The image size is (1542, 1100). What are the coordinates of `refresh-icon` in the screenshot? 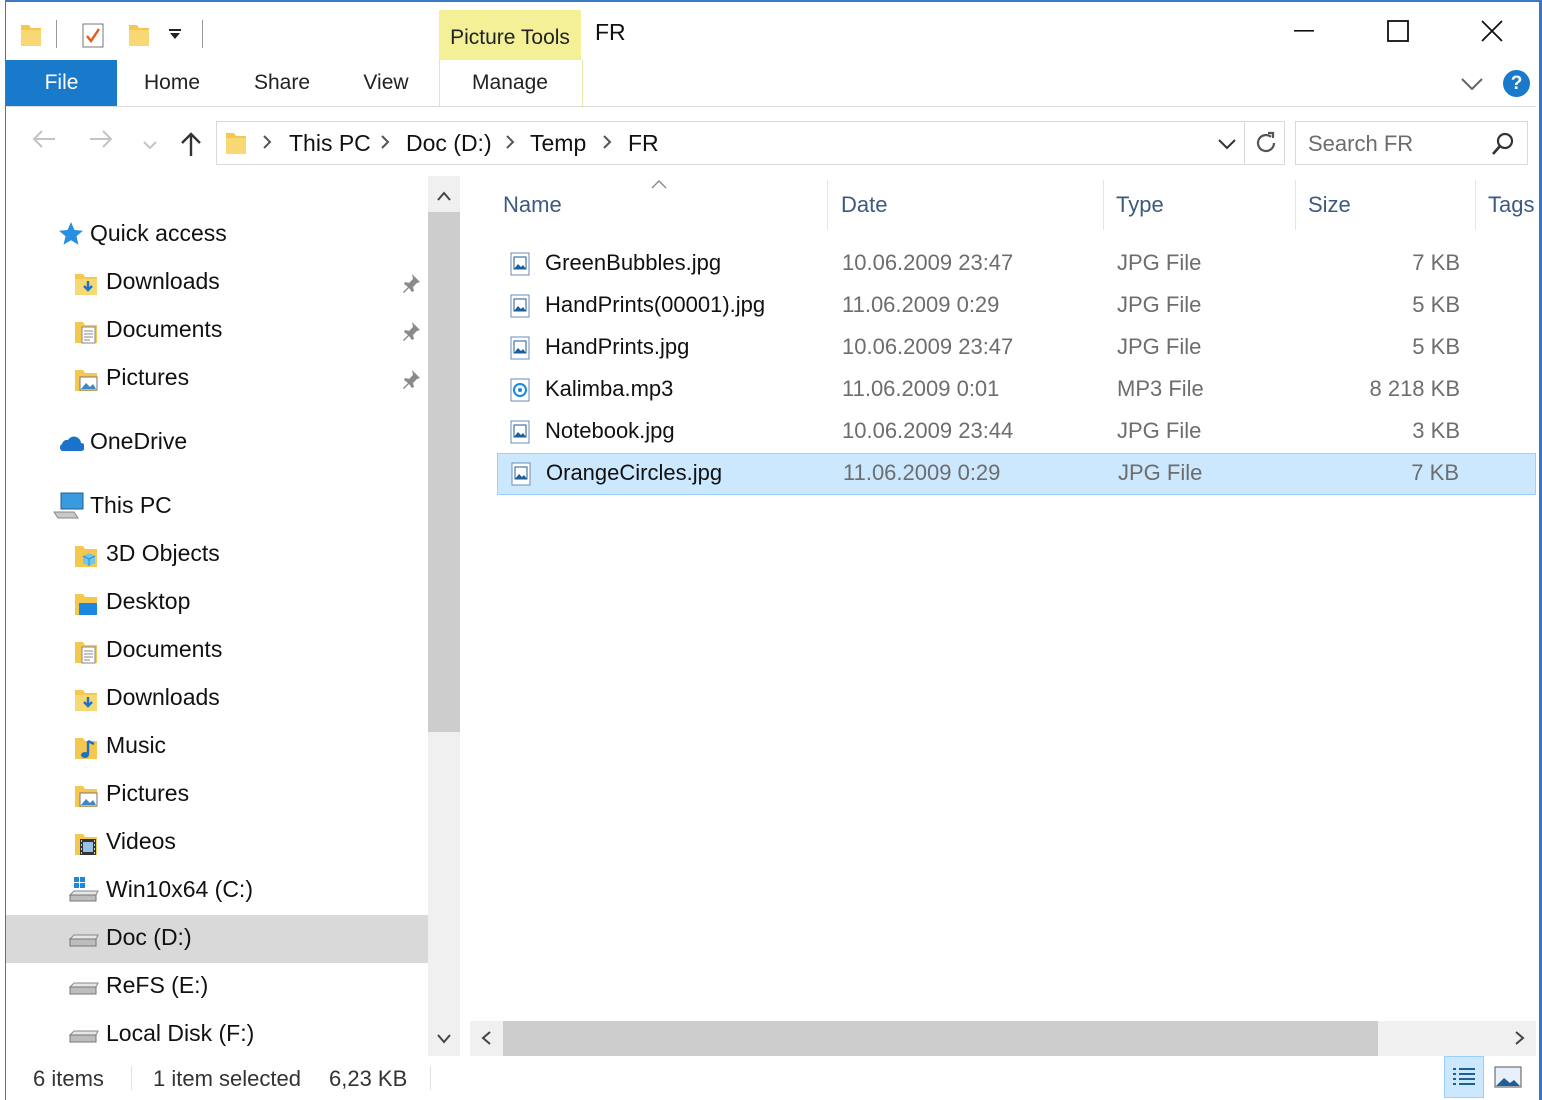 It's located at (1266, 145).